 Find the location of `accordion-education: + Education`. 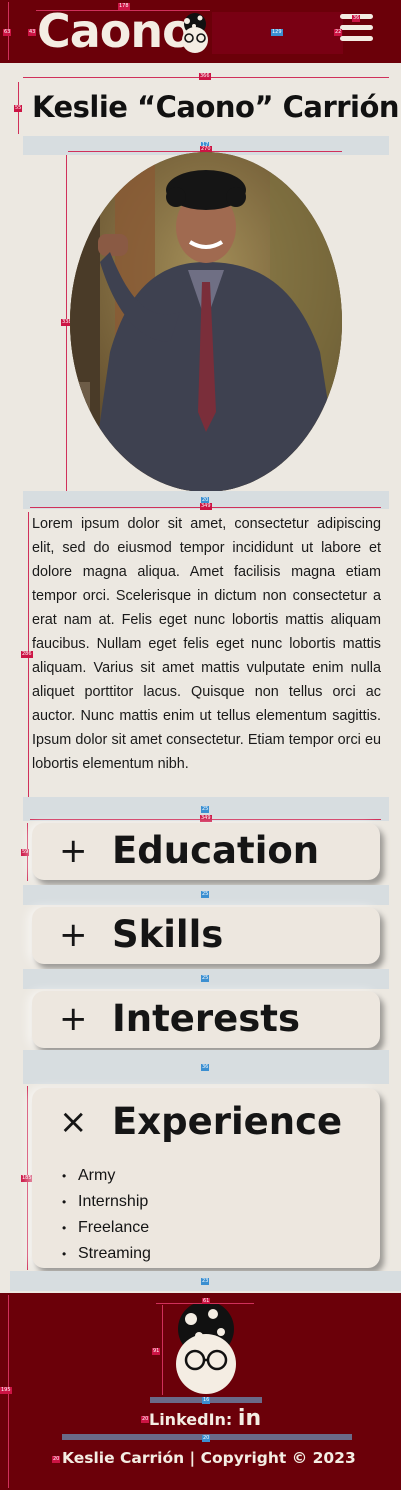

accordion-education: + Education is located at coordinates (206, 851).